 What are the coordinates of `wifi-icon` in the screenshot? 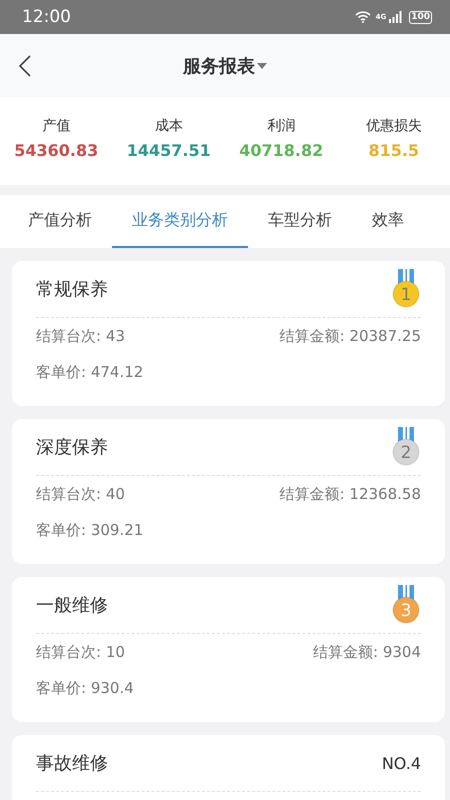 It's located at (362, 17).